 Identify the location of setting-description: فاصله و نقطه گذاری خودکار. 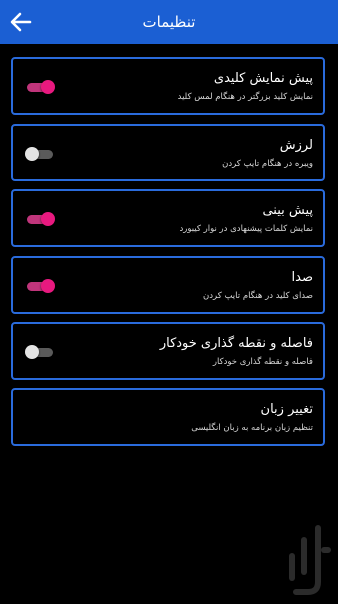
(262, 362).